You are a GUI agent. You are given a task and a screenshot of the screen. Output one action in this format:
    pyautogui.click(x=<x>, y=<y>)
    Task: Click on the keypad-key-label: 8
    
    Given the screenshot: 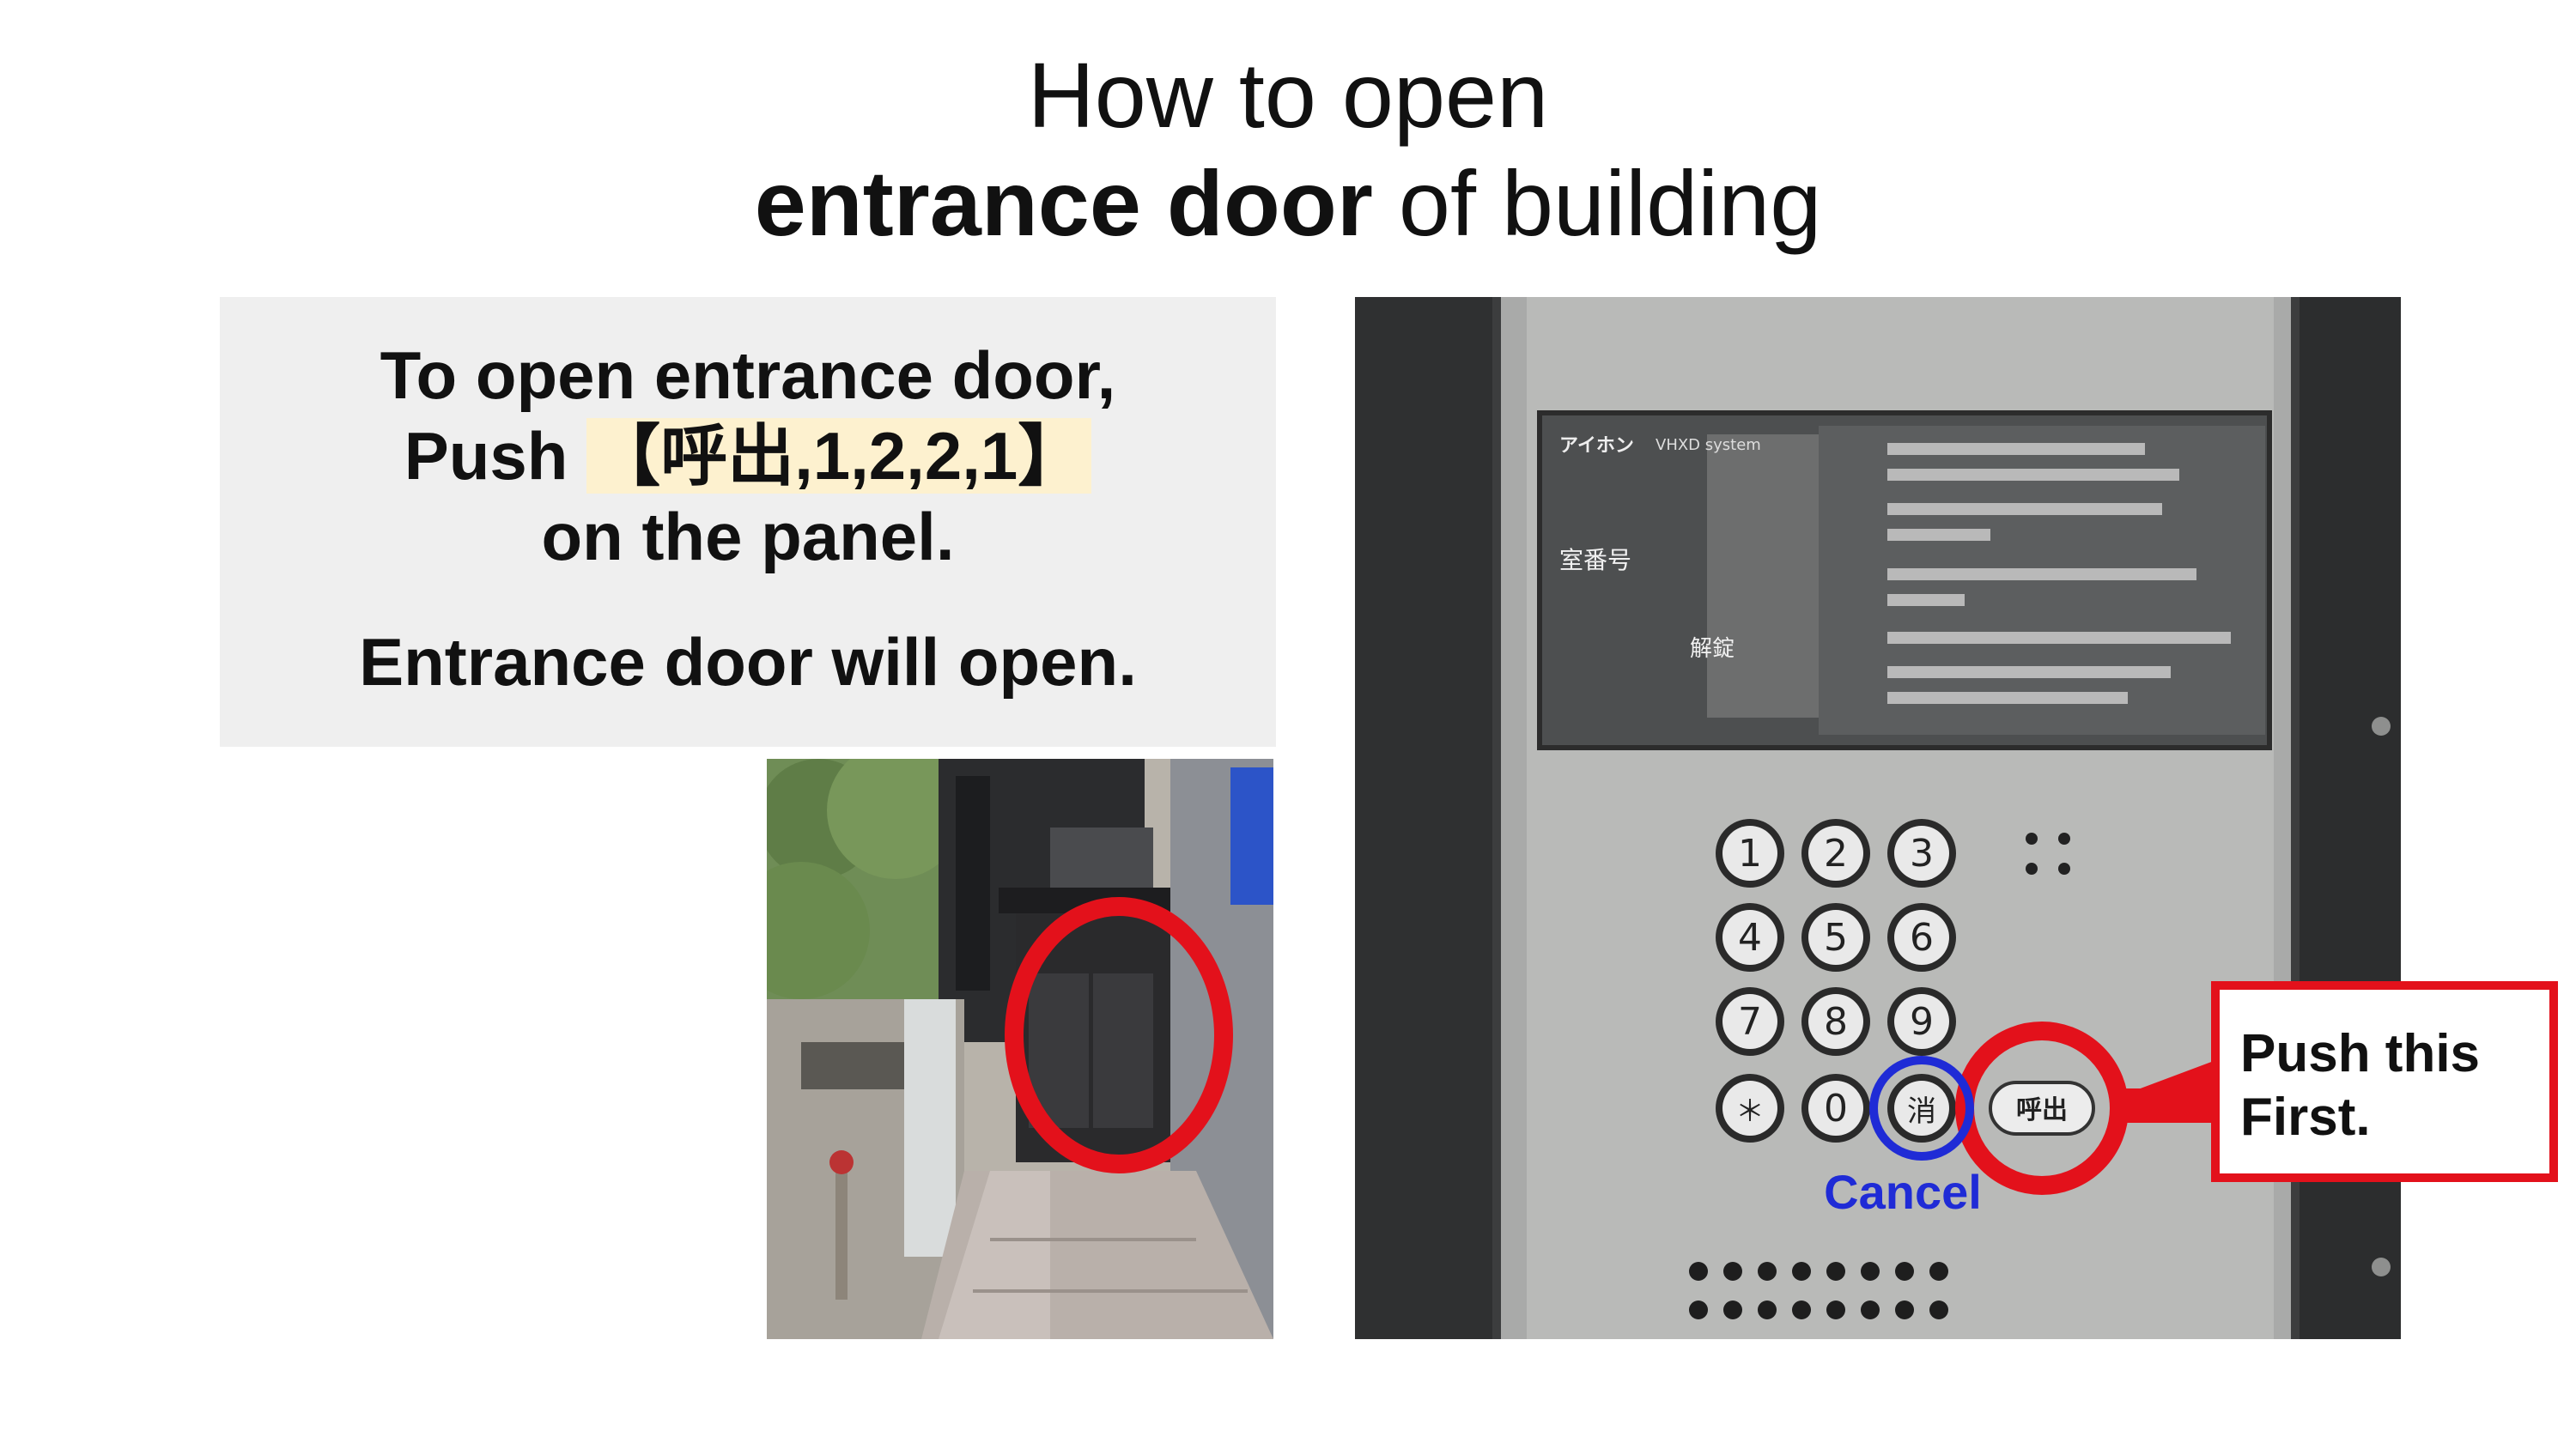 What is the action you would take?
    pyautogui.click(x=1836, y=1022)
    